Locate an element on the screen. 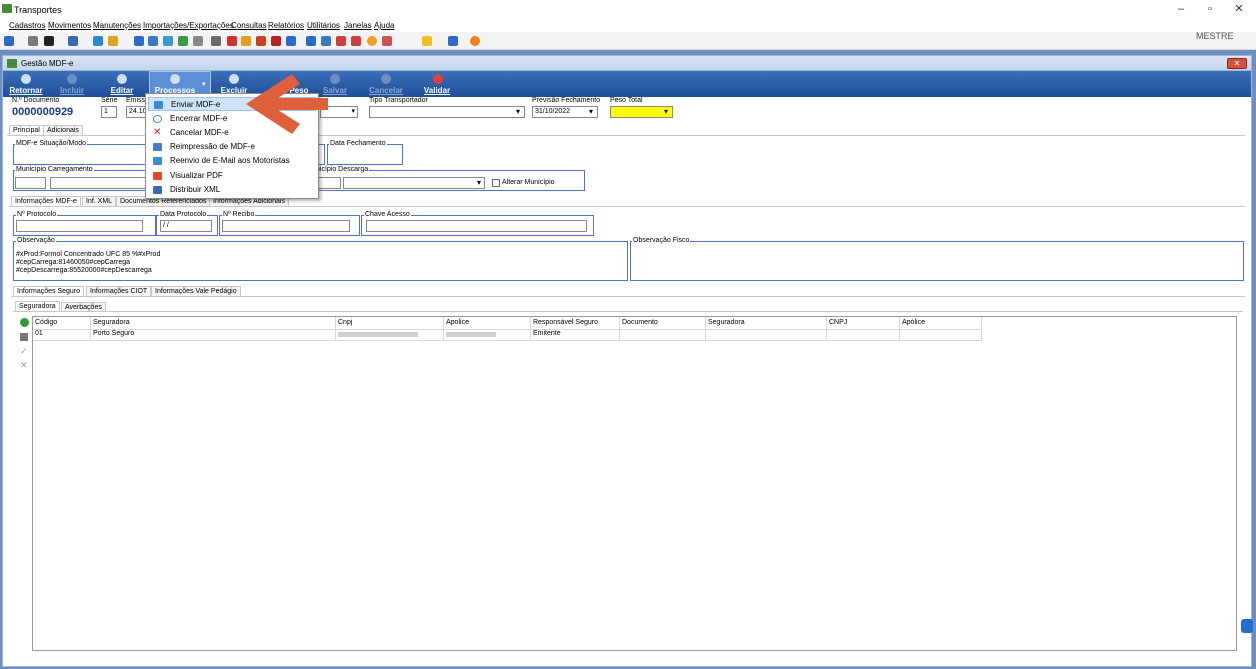 This screenshot has height=669, width=1256. menu-item-reimpressao: Reimpressão de MDF-e is located at coordinates (232, 147).